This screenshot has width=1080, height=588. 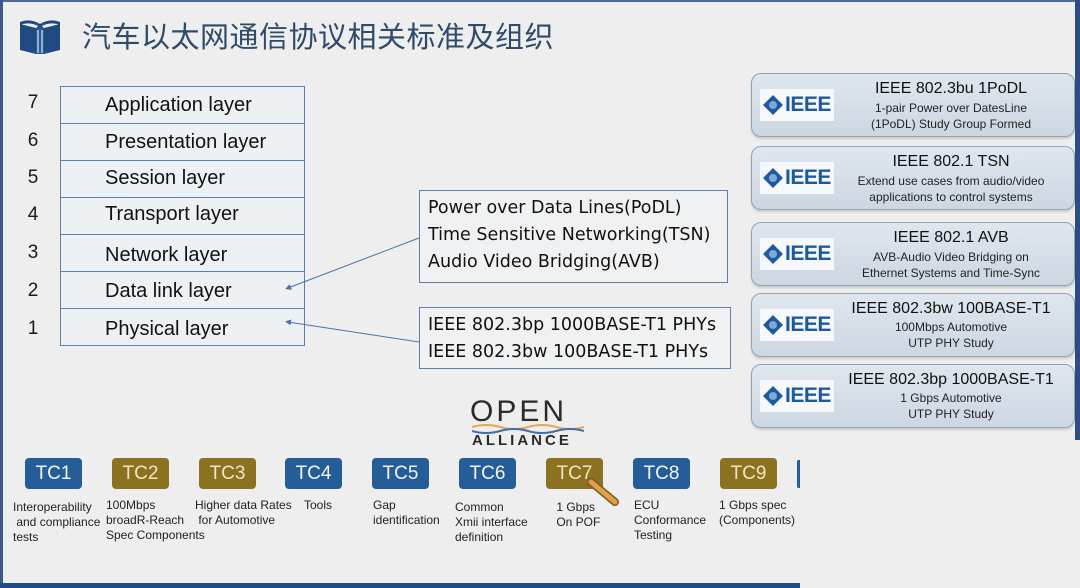 I want to click on tc5-badge: TC5, so click(x=400, y=473).